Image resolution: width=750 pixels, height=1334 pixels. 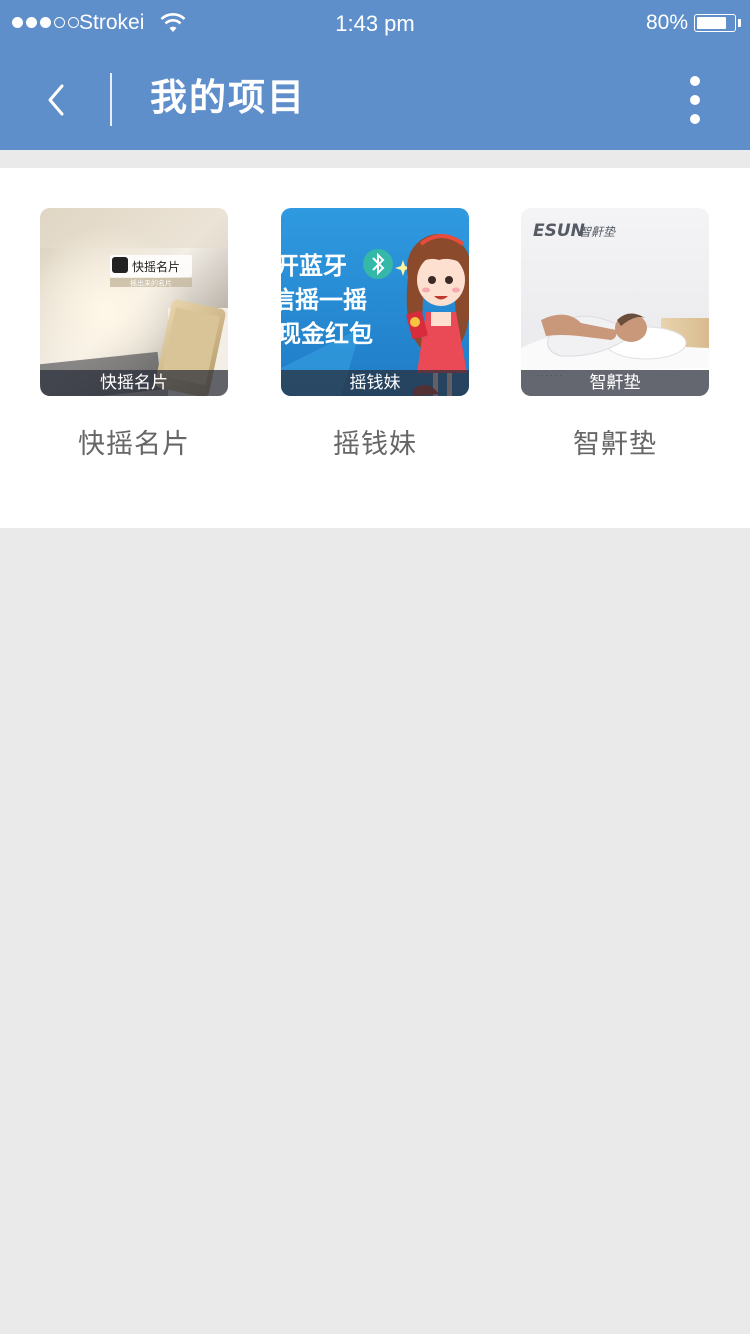 I want to click on thumb-caption: 智鼾垫, so click(x=615, y=383).